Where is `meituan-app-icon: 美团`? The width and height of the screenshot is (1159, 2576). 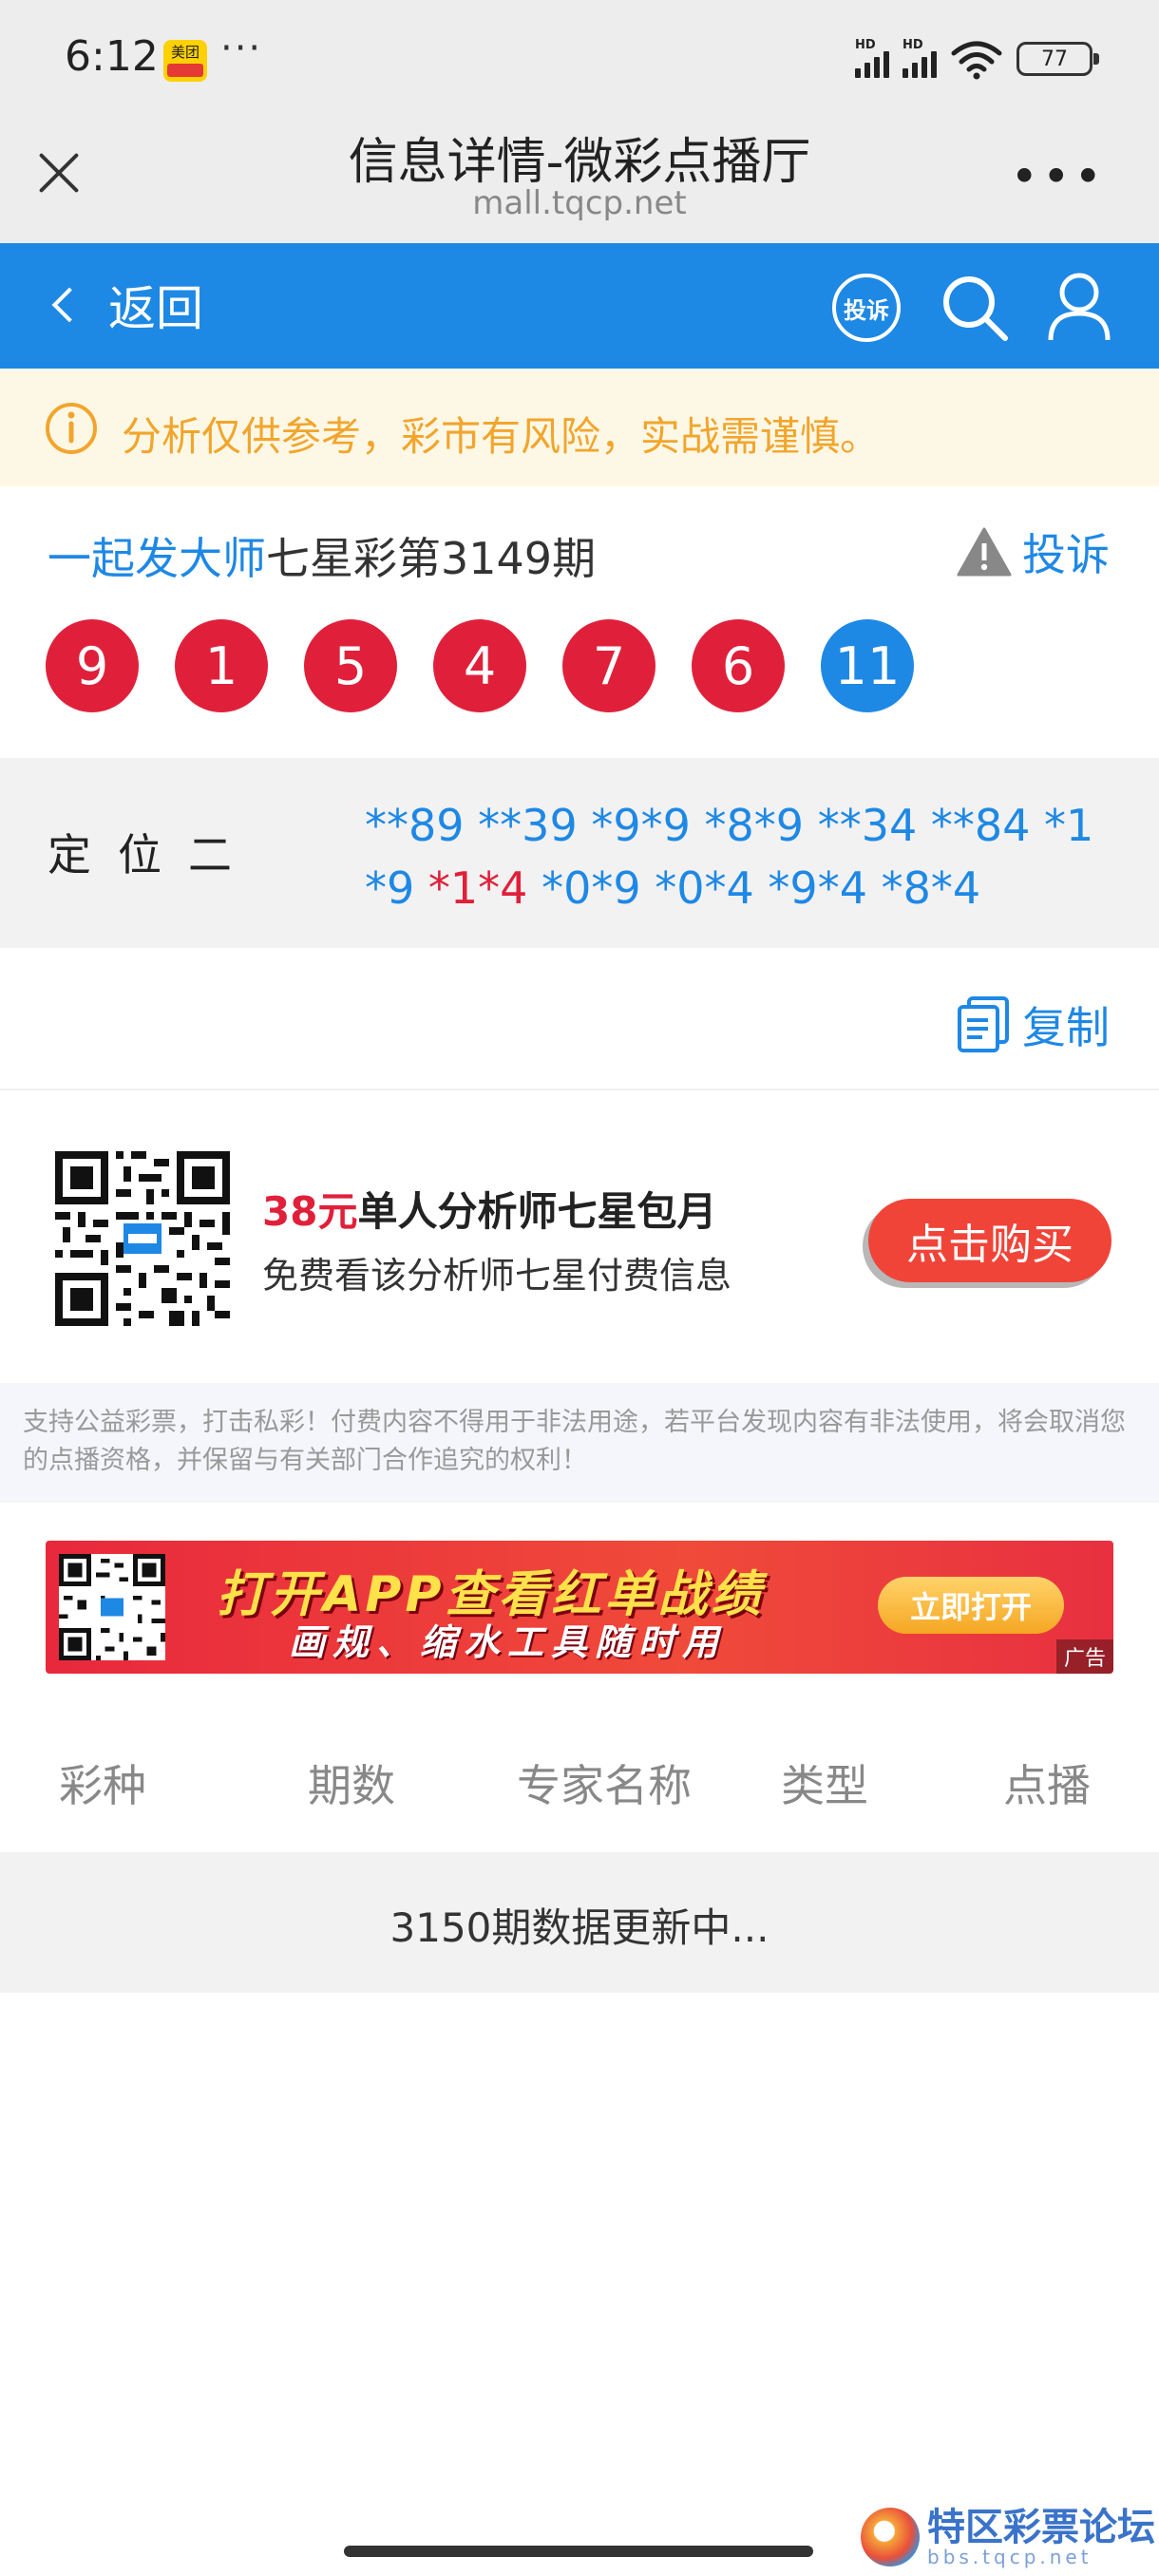 meituan-app-icon: 美团 is located at coordinates (185, 61).